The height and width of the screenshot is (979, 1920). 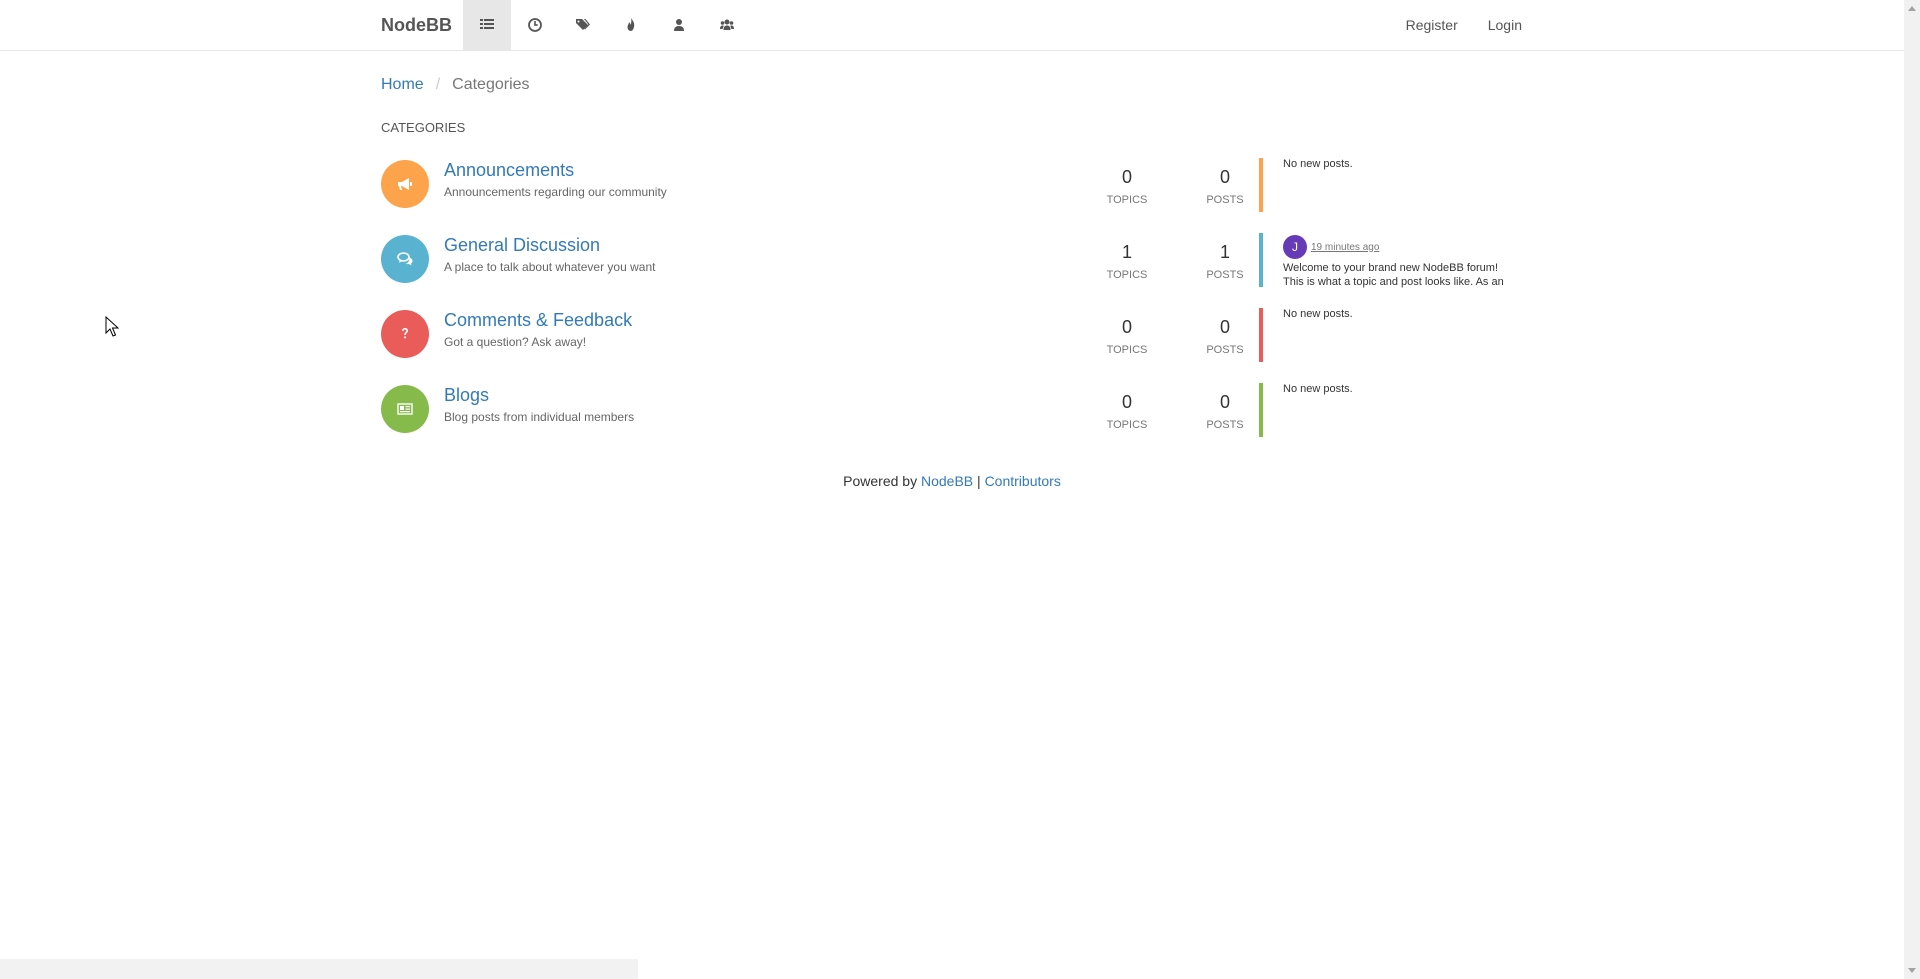 I want to click on category-title: Comments & Feedback, so click(x=538, y=320).